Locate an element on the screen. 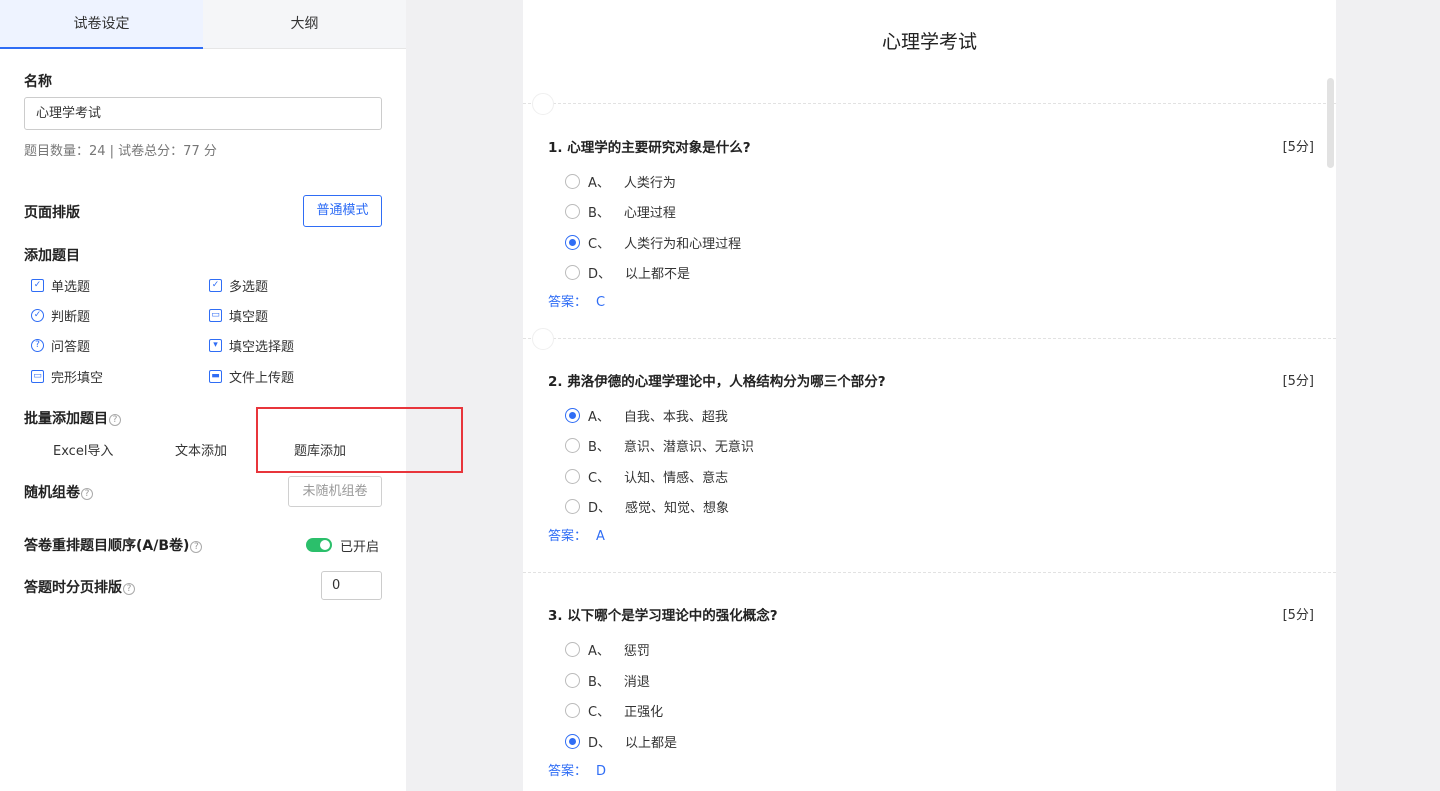 This screenshot has width=1440, height=791. add-fill-blank: ▭ 填空题 is located at coordinates (238, 315).